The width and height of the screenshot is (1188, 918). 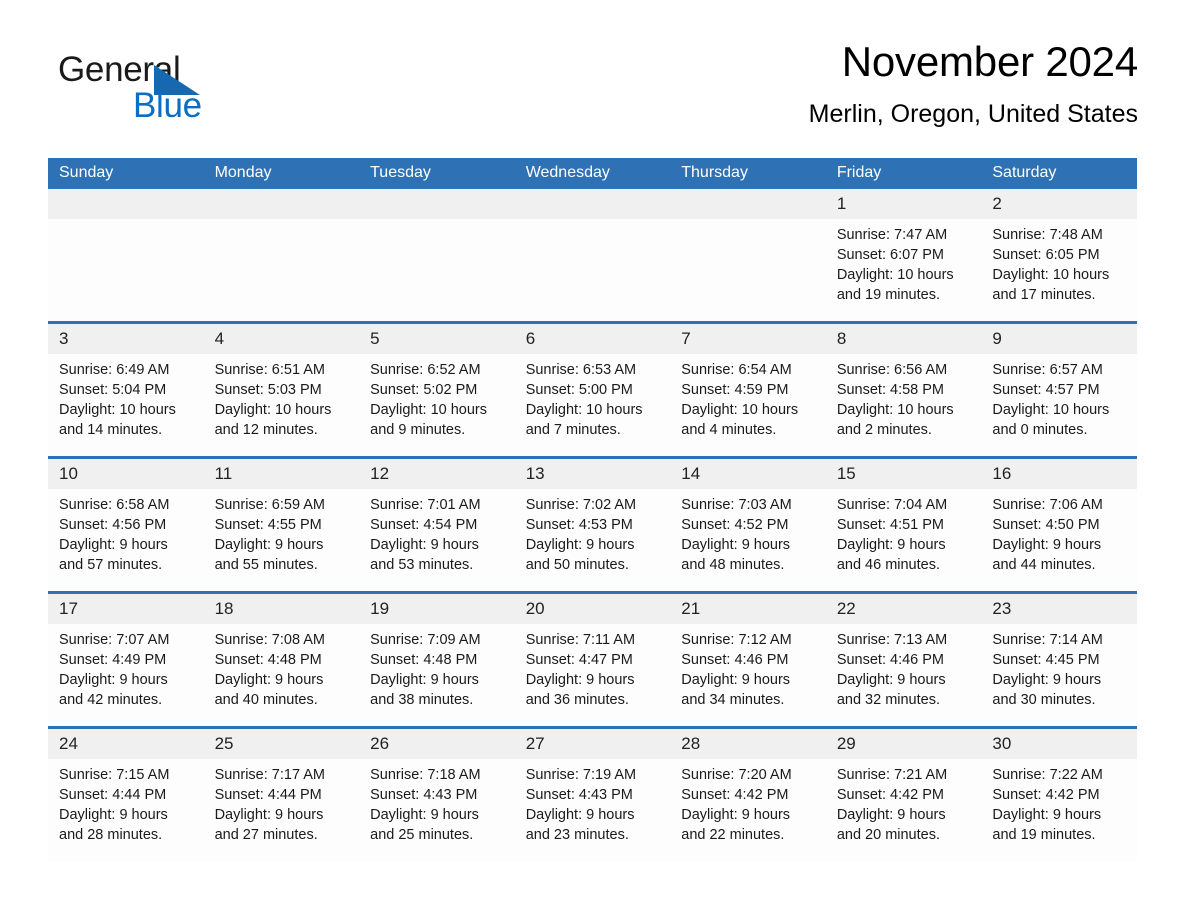 I want to click on daylight-text: Daylight: 9 hours and 27 minutes., so click(x=269, y=825).